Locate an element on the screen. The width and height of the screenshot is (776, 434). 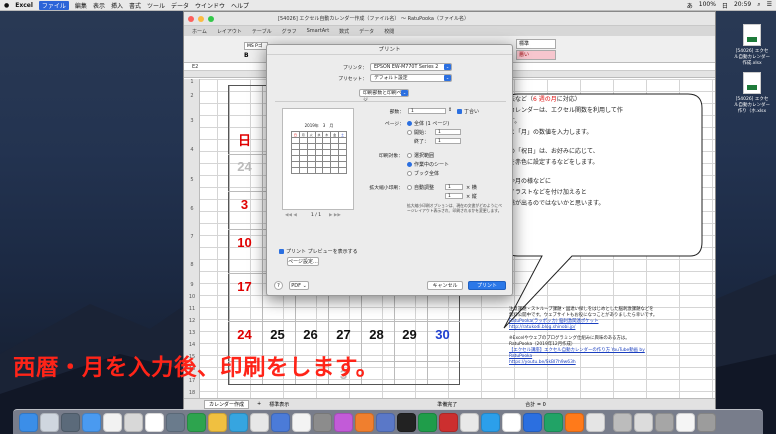
style-normal: 標準 is located at coordinates (536, 44).